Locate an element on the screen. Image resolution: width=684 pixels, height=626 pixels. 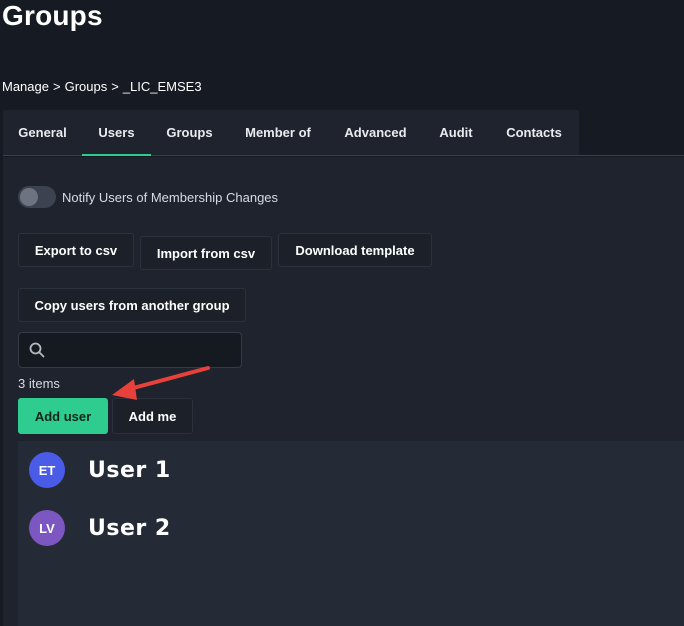
tab-member-of: Member of is located at coordinates (278, 132).